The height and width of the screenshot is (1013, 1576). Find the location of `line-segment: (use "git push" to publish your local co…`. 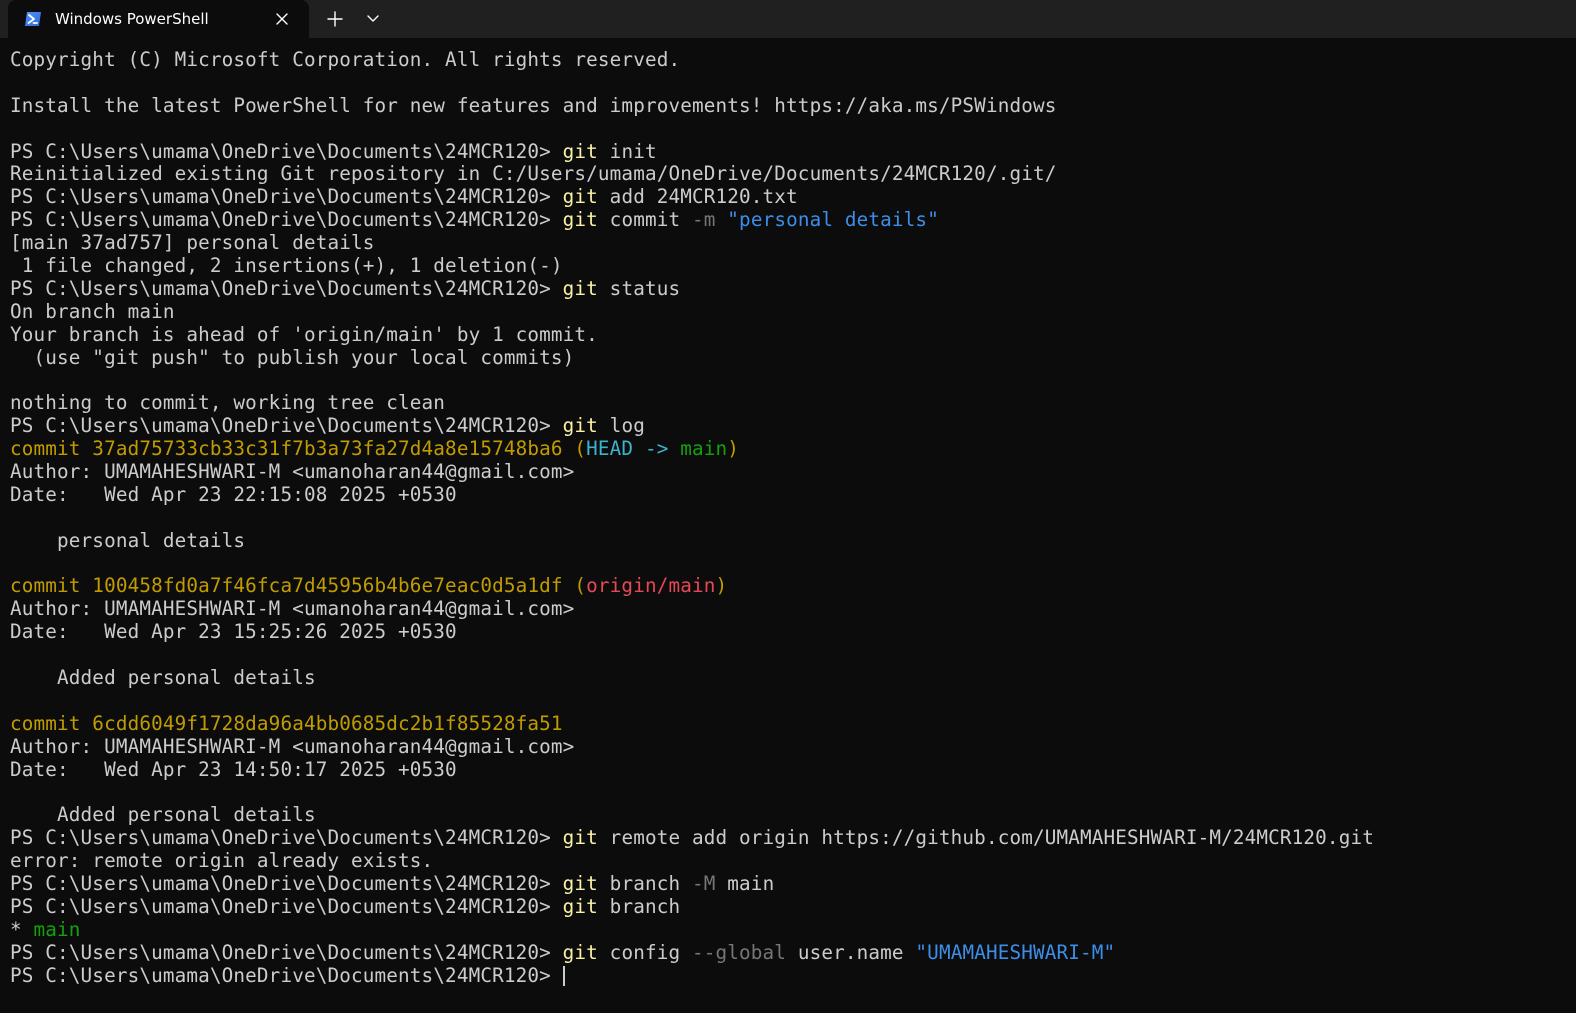

line-segment: (use "git push" to publish your local co… is located at coordinates (292, 357).